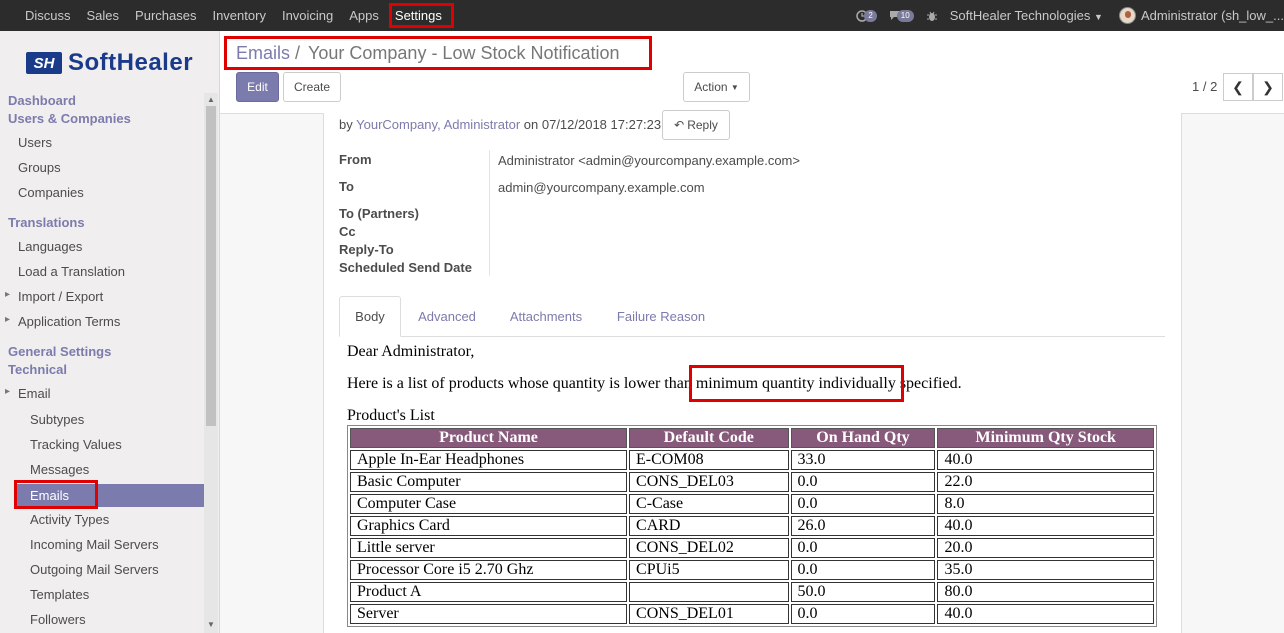 The image size is (1284, 633). I want to click on sidebar-item-groups: Groups, so click(39, 167).